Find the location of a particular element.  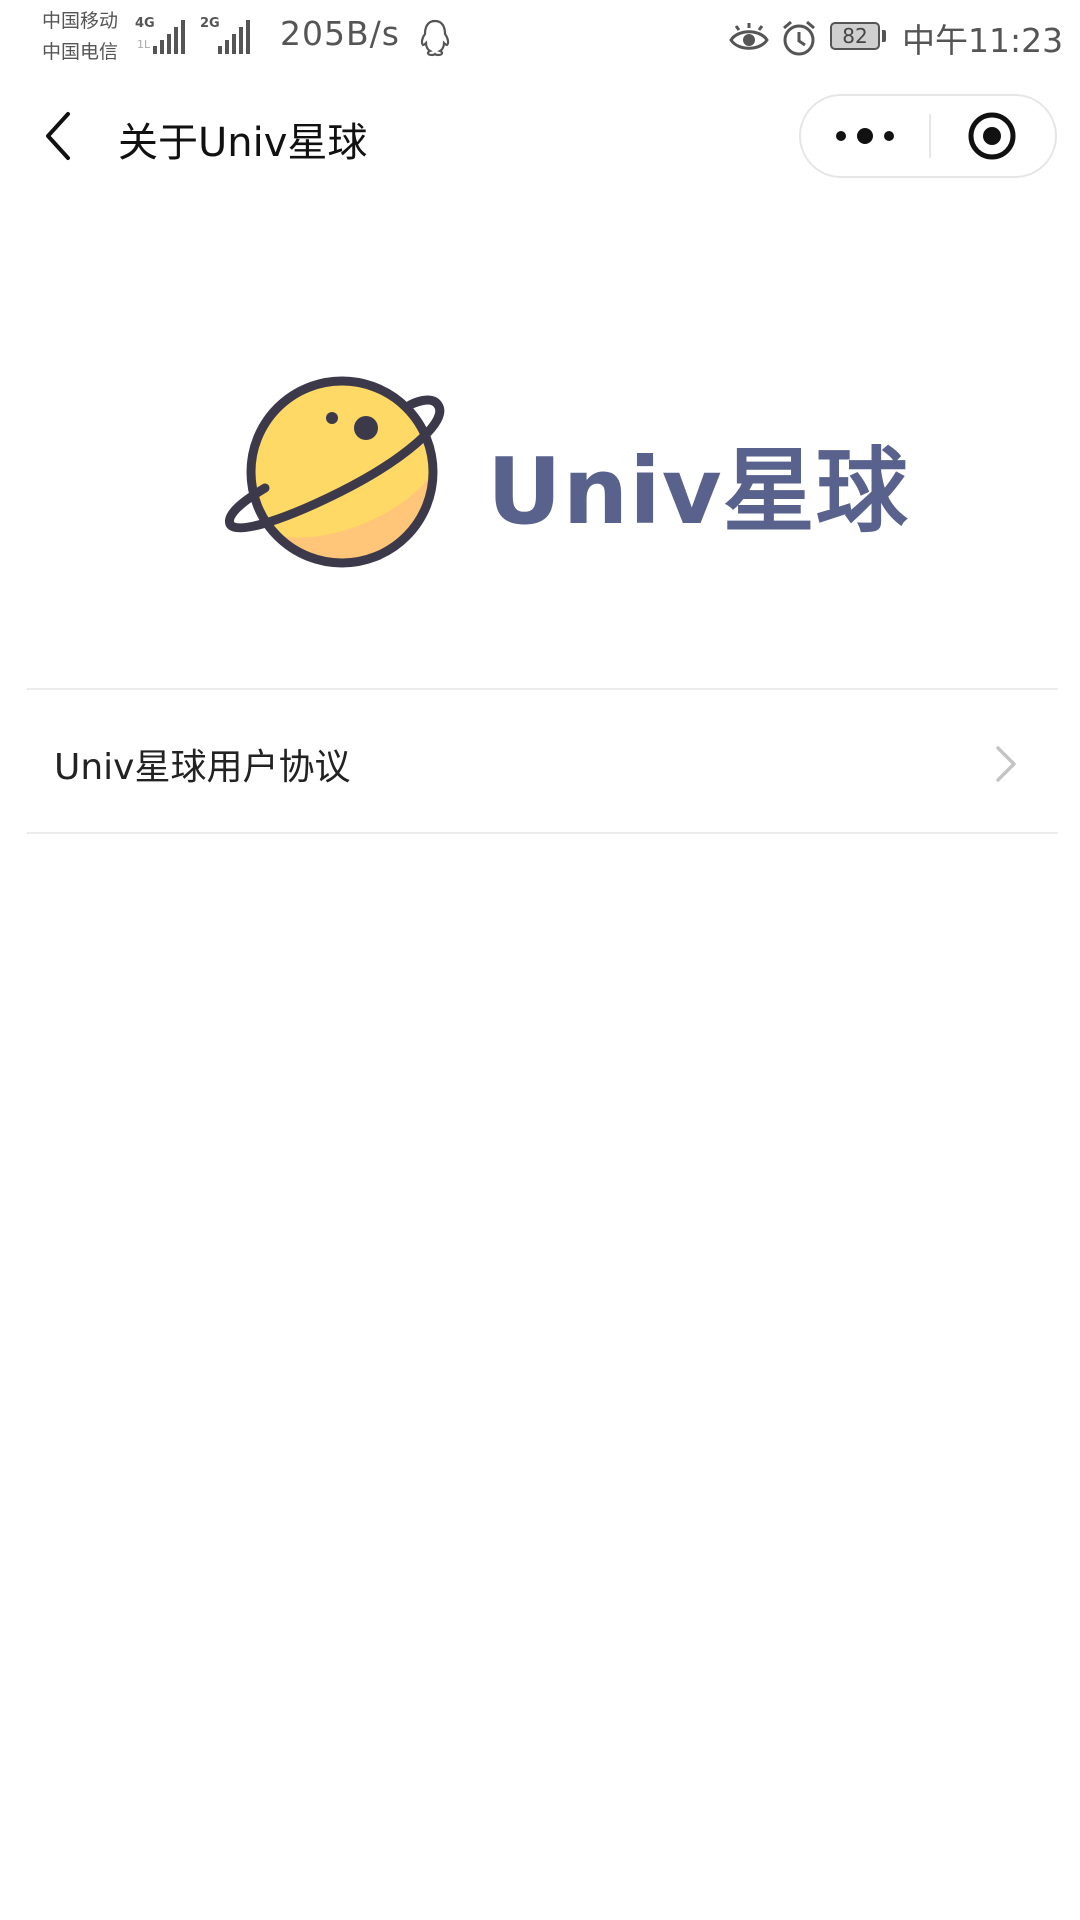

list-item-label: Univ星球用户协议 is located at coordinates (202, 767).